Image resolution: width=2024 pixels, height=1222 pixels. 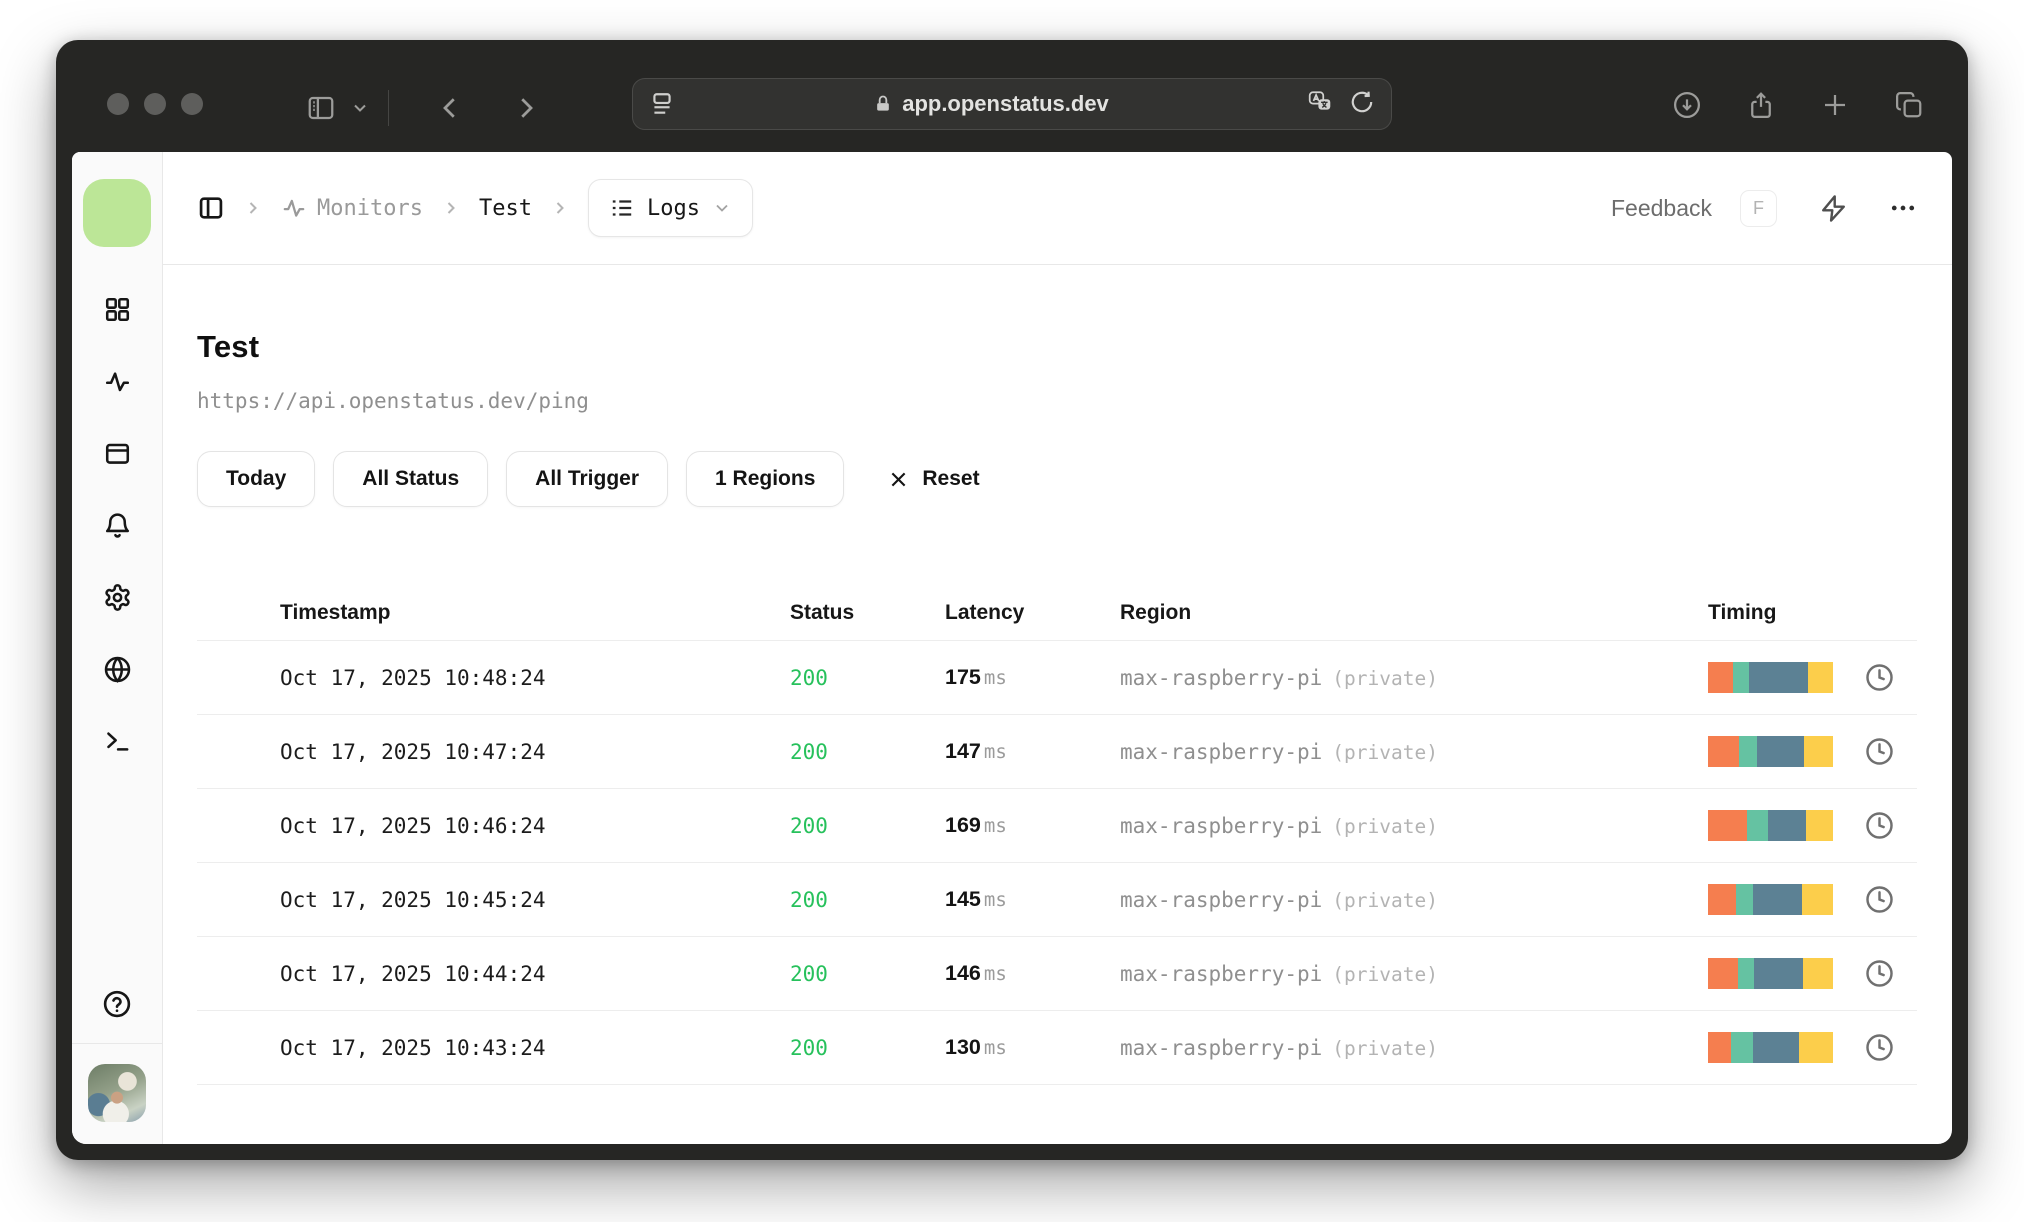 What do you see at coordinates (321, 108) in the screenshot?
I see `browser-sidebar-toggle-icon` at bounding box center [321, 108].